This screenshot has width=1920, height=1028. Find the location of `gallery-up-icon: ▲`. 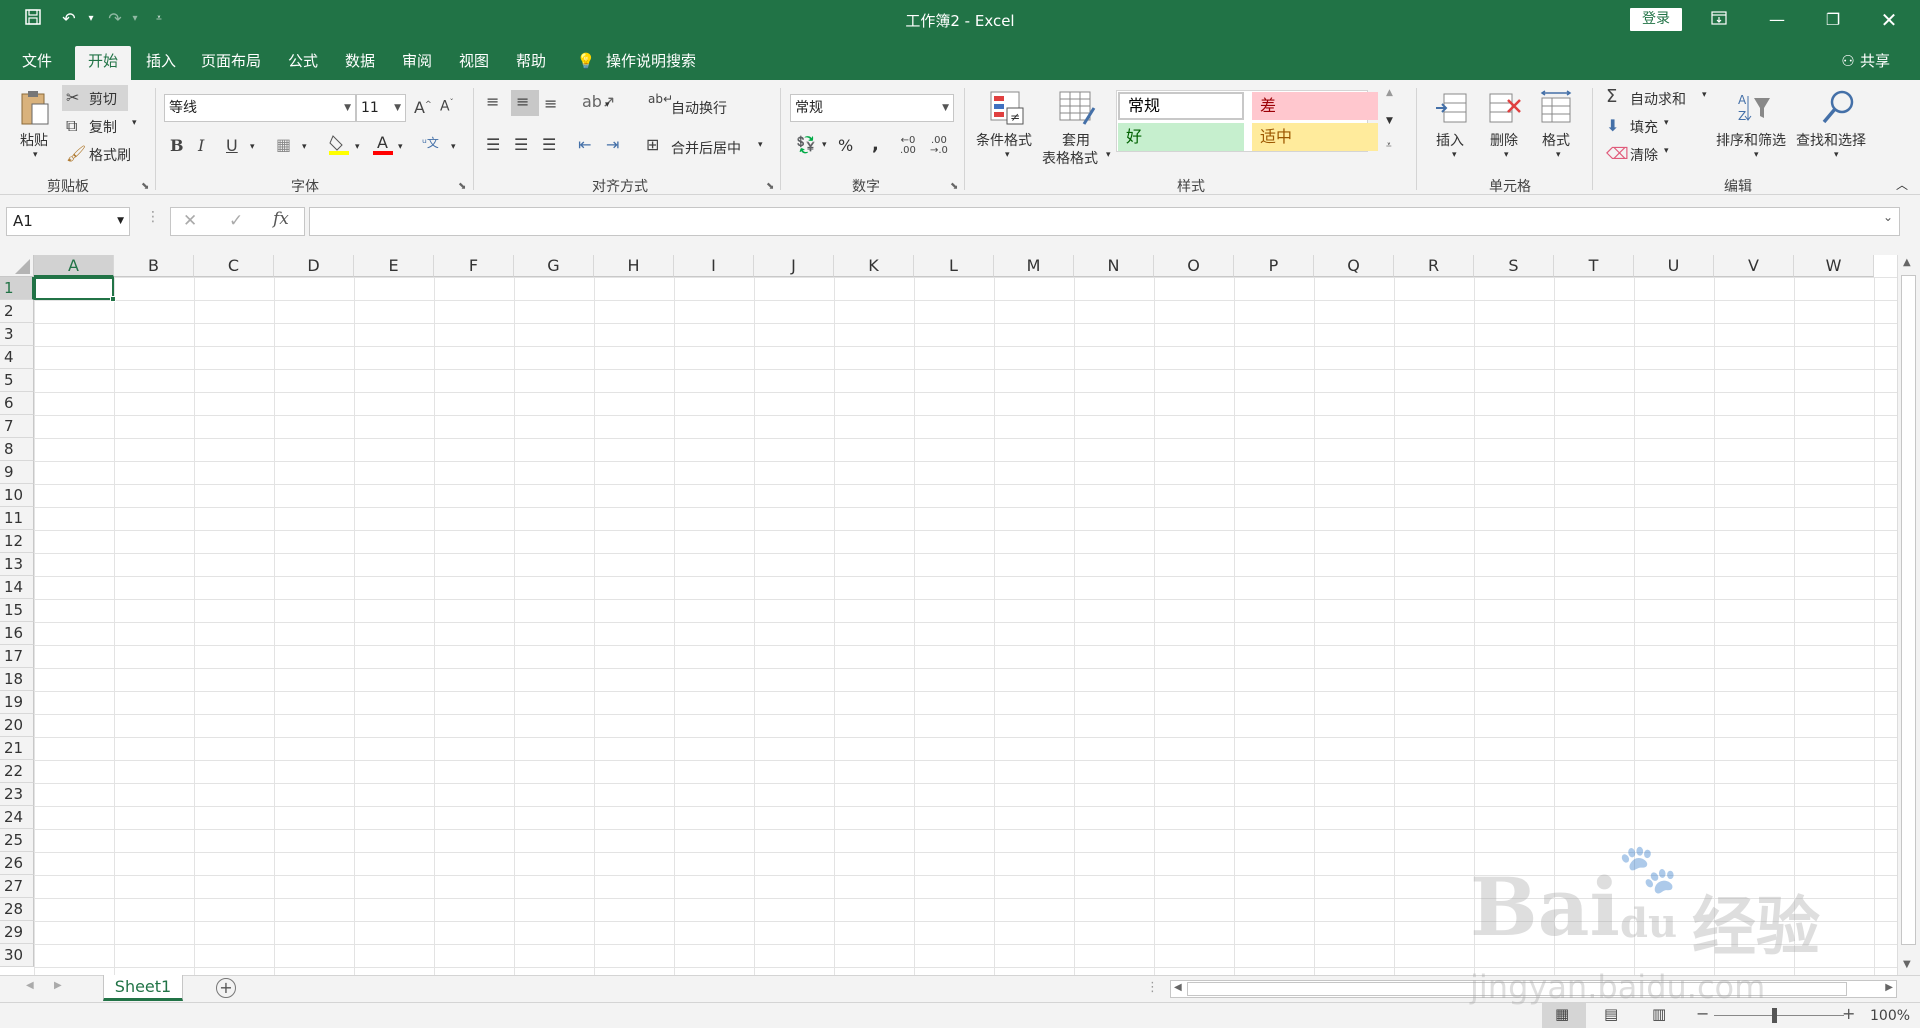

gallery-up-icon: ▲ is located at coordinates (1389, 93).